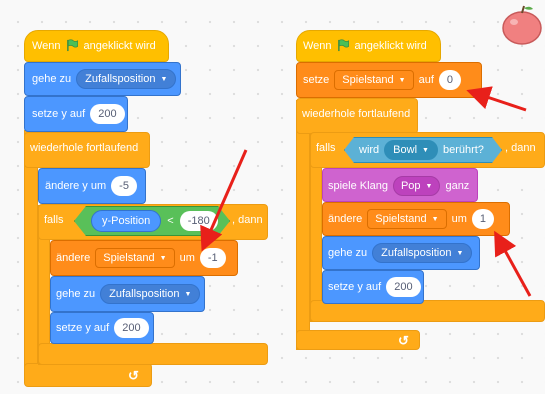 Image resolution: width=545 pixels, height=394 pixels. Describe the element at coordinates (83, 328) in the screenshot. I see `set-y-label-2: setze y auf` at that location.